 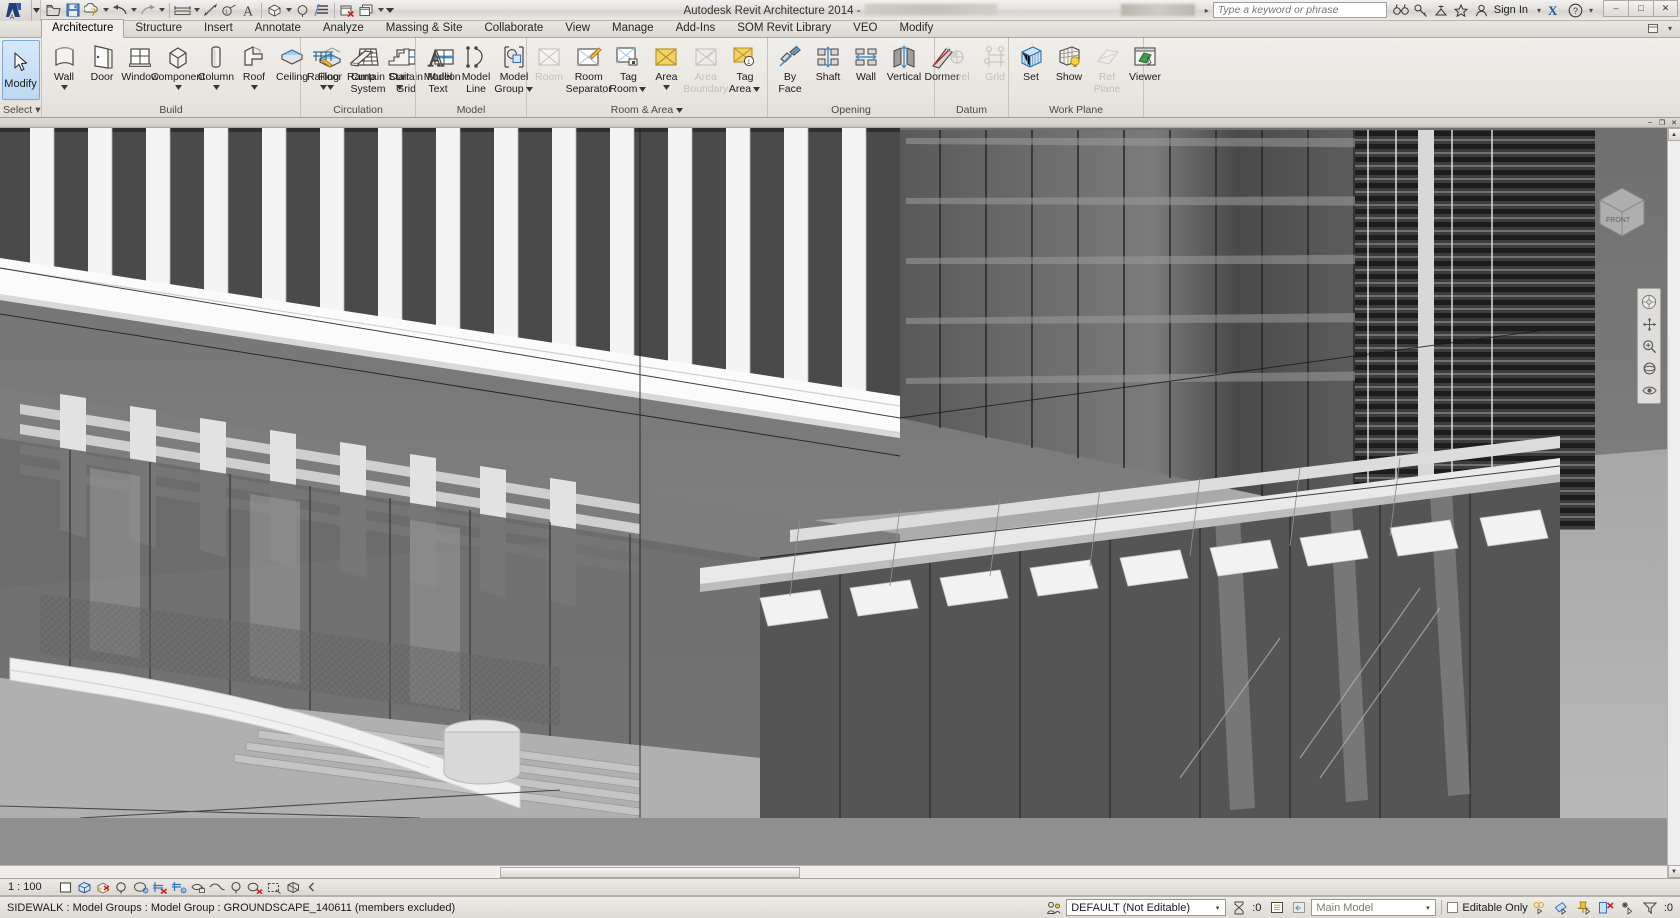 I want to click on active-design-option-icon, so click(x=1298, y=908).